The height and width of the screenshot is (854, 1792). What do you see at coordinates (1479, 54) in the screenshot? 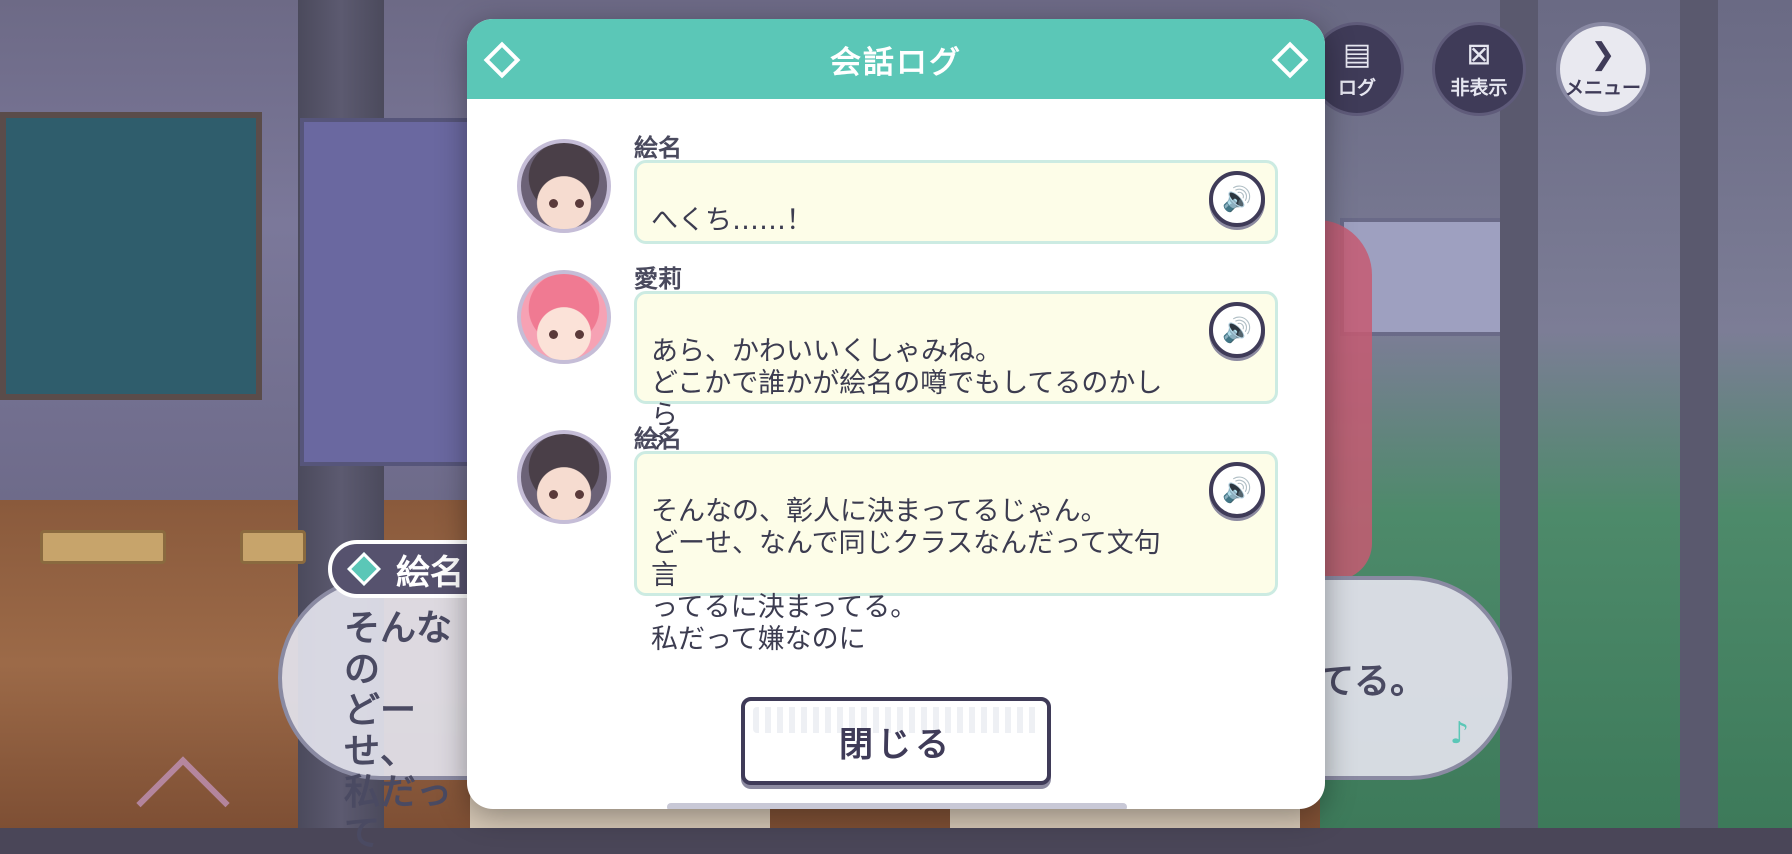
I see `hide-icon: ⊠` at bounding box center [1479, 54].